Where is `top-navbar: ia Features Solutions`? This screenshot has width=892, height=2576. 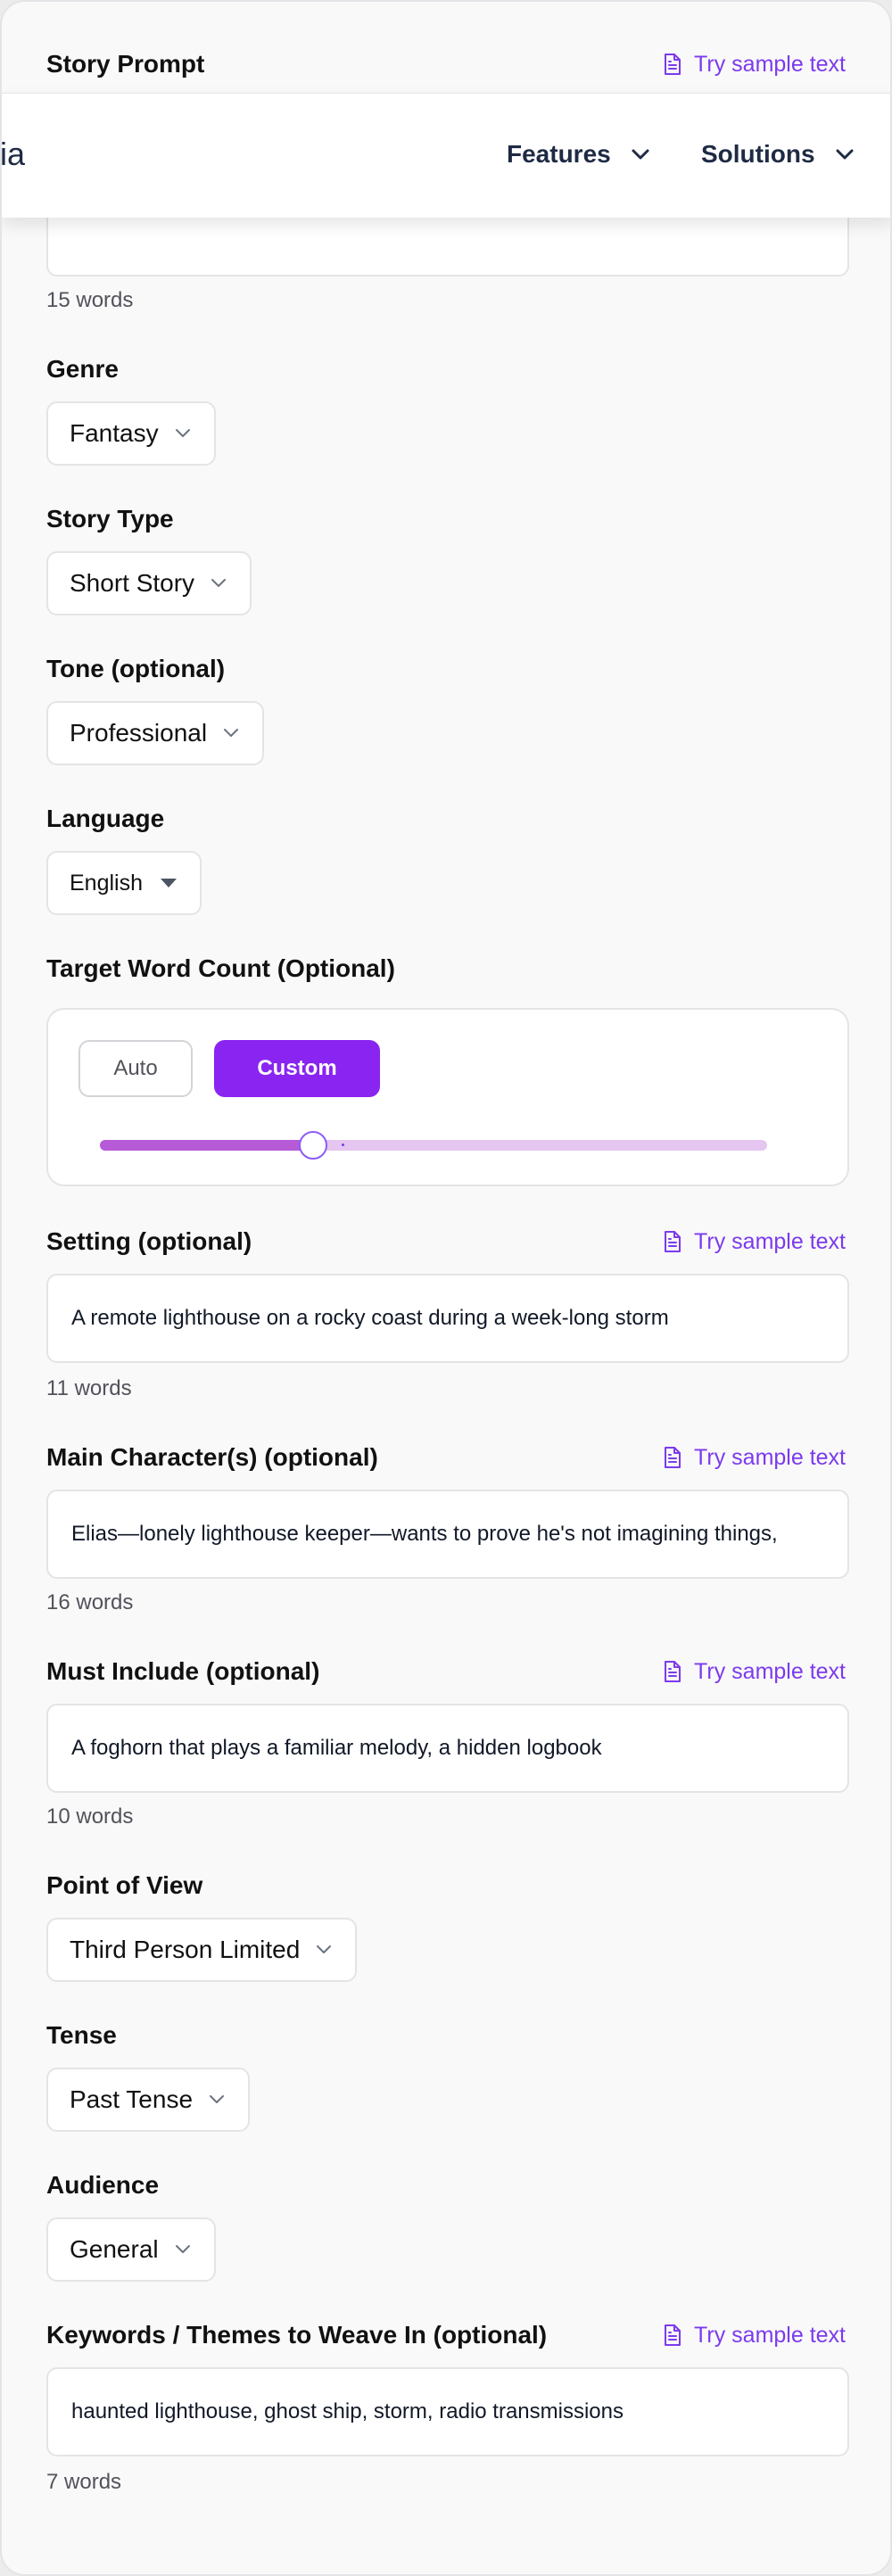 top-navbar: ia Features Solutions is located at coordinates (446, 156).